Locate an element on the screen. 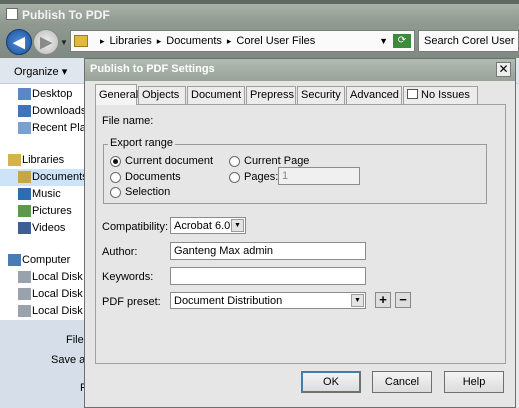  pdf-preset-select: Document Distribution ▼ is located at coordinates (268, 300).